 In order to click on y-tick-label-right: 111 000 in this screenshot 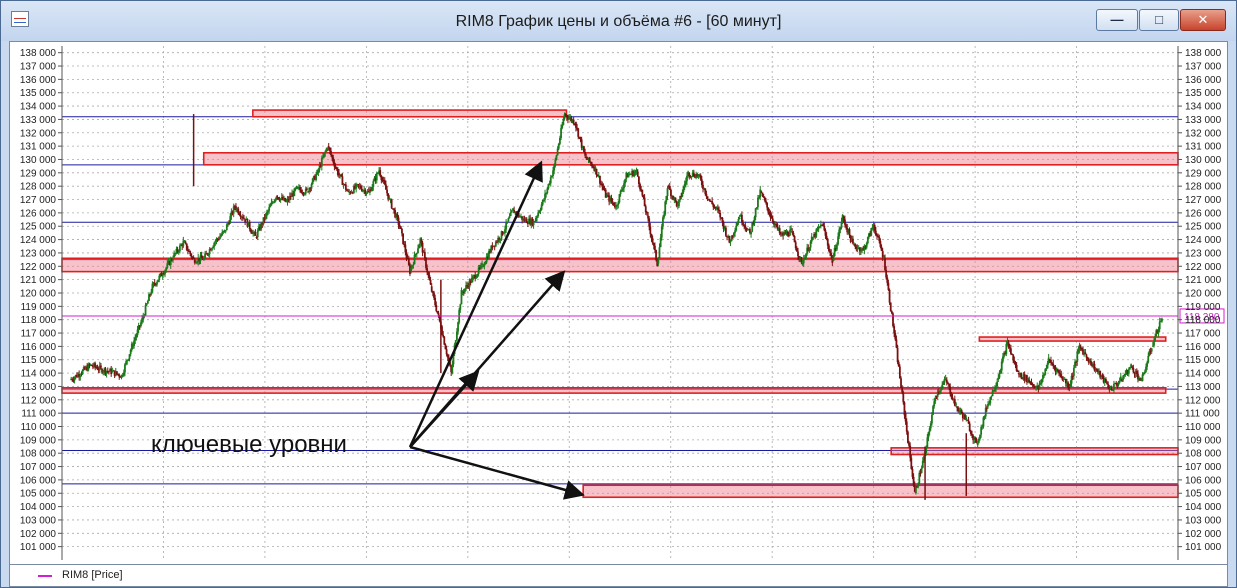, I will do `click(1202, 414)`.